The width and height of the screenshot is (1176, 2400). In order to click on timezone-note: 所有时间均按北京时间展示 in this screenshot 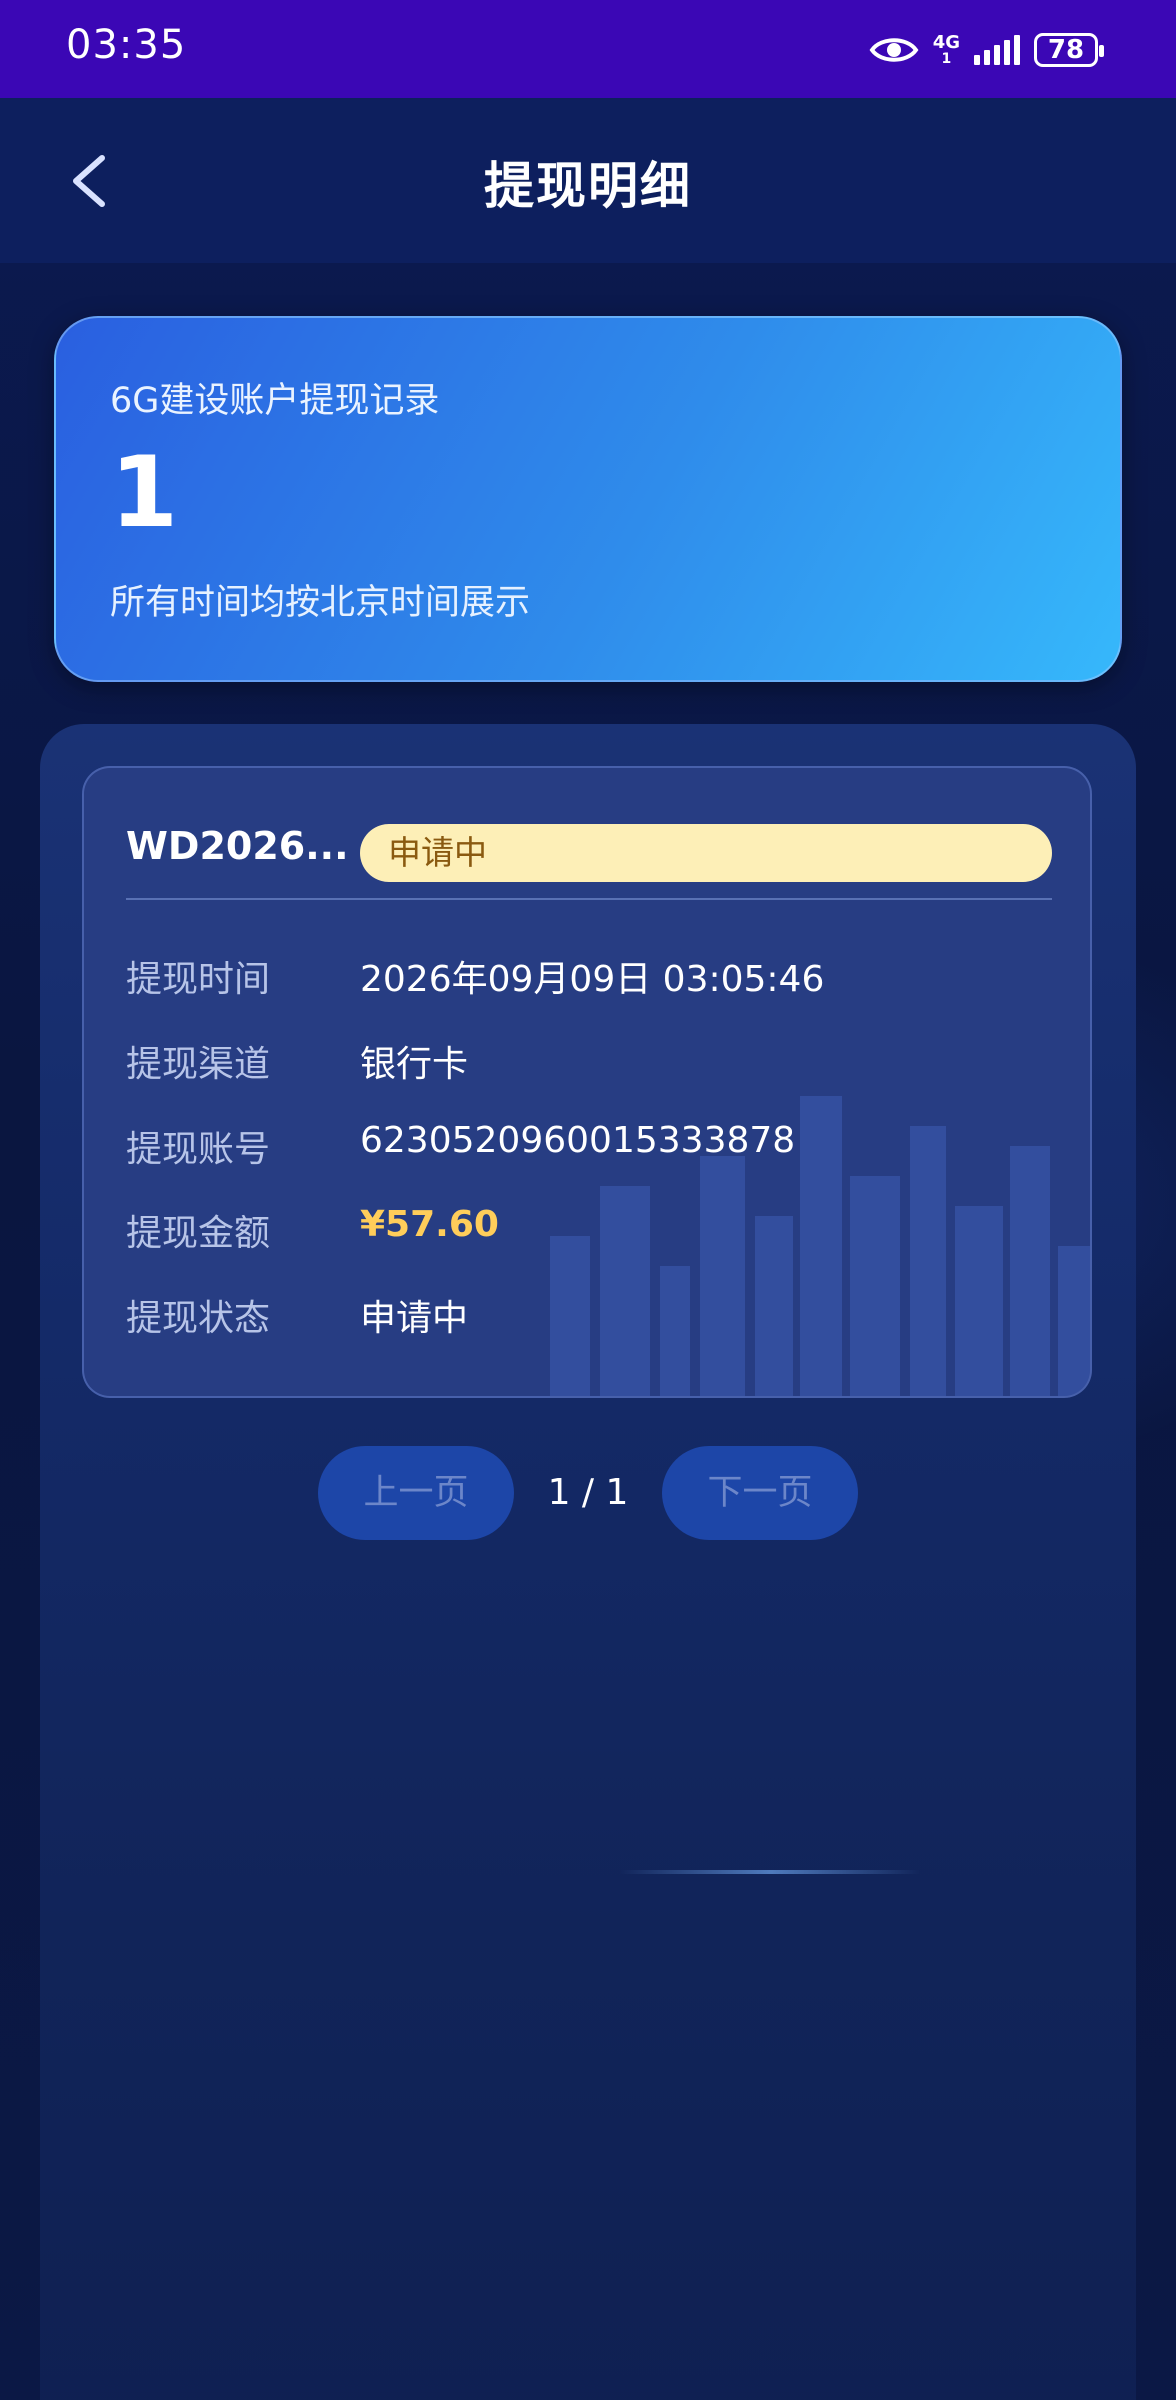, I will do `click(320, 603)`.